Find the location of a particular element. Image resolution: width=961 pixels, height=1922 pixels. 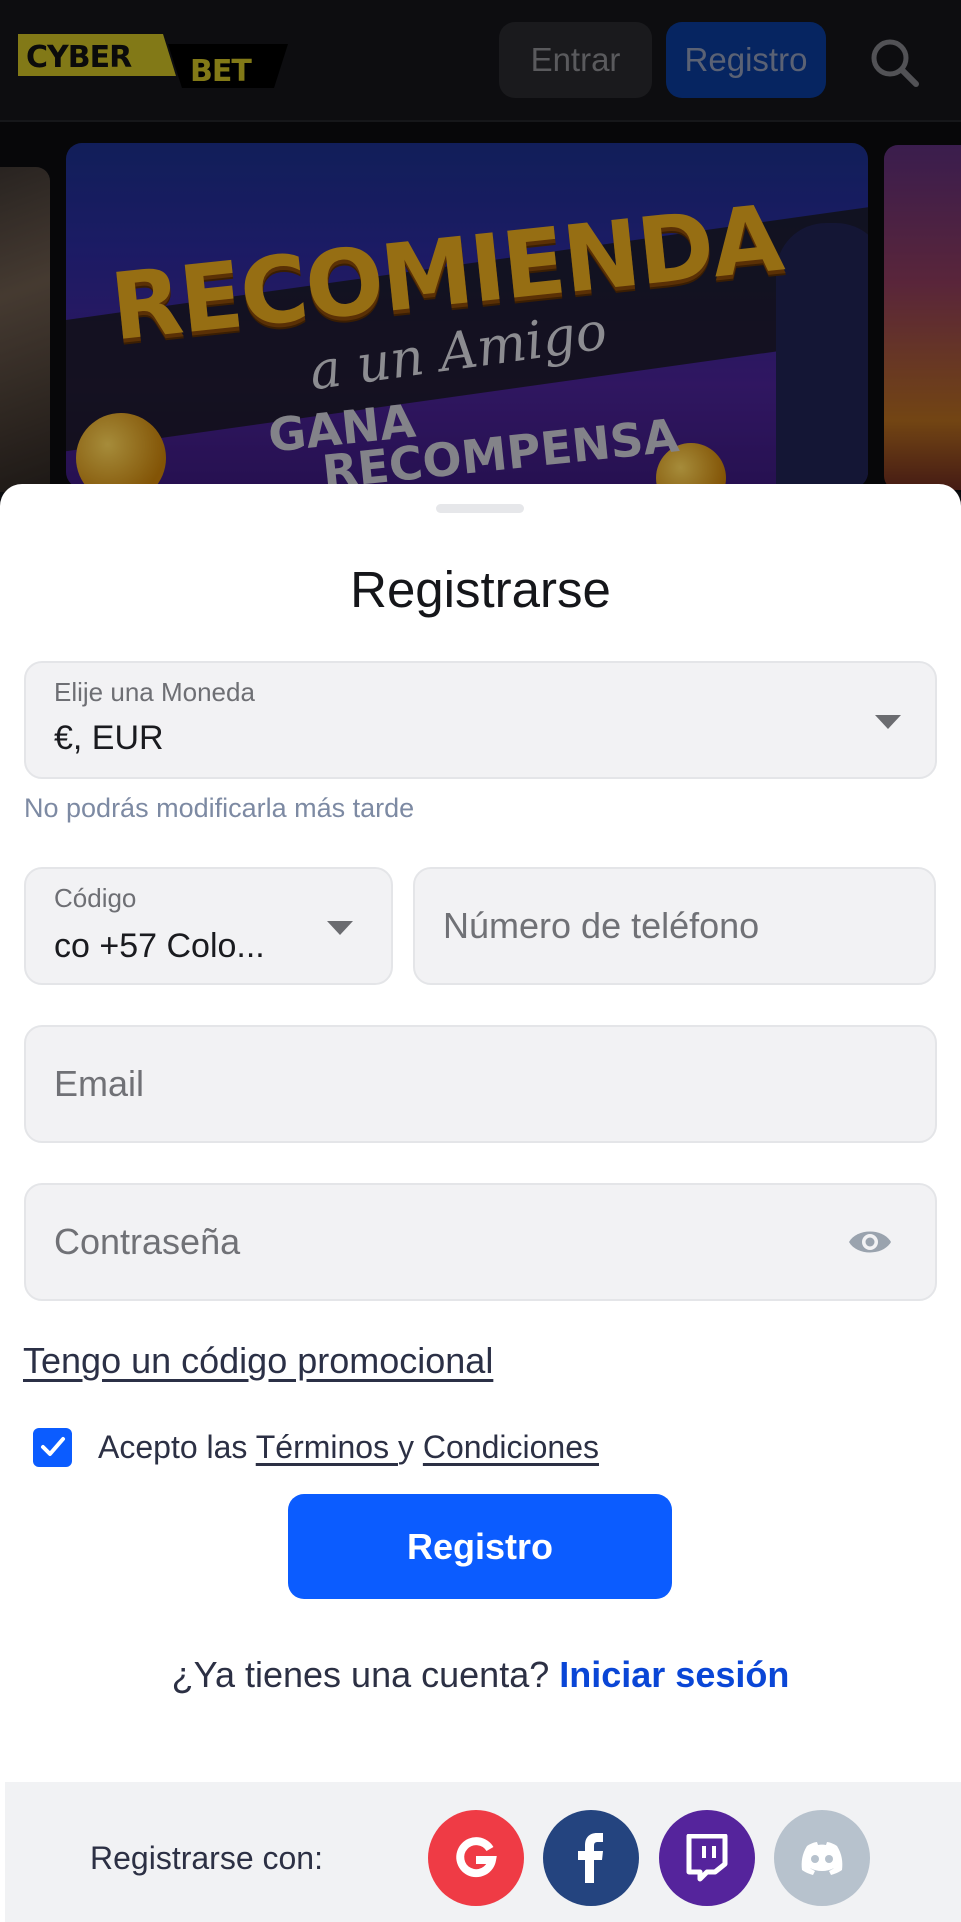

checkmark-icon is located at coordinates (52, 1446).